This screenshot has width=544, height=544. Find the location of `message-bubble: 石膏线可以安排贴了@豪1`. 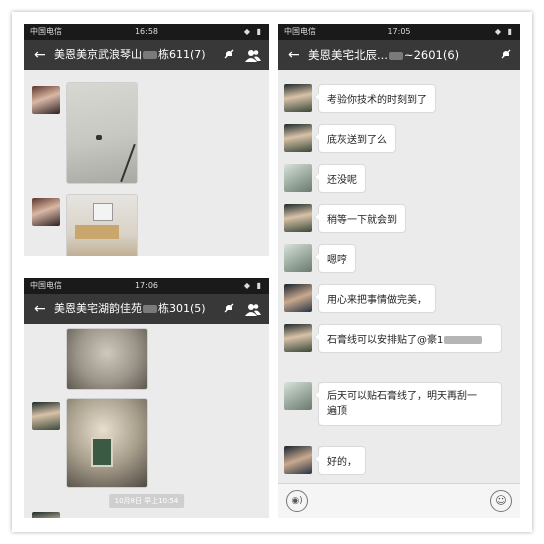

message-bubble: 石膏线可以安排贴了@豪1 is located at coordinates (408, 338).